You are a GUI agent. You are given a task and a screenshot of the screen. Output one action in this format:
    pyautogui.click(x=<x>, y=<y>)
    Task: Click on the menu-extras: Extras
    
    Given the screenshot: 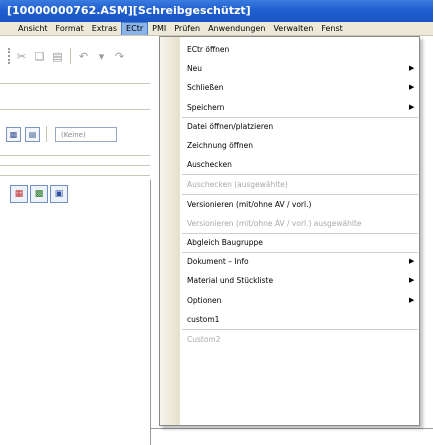 What is the action you would take?
    pyautogui.click(x=104, y=28)
    